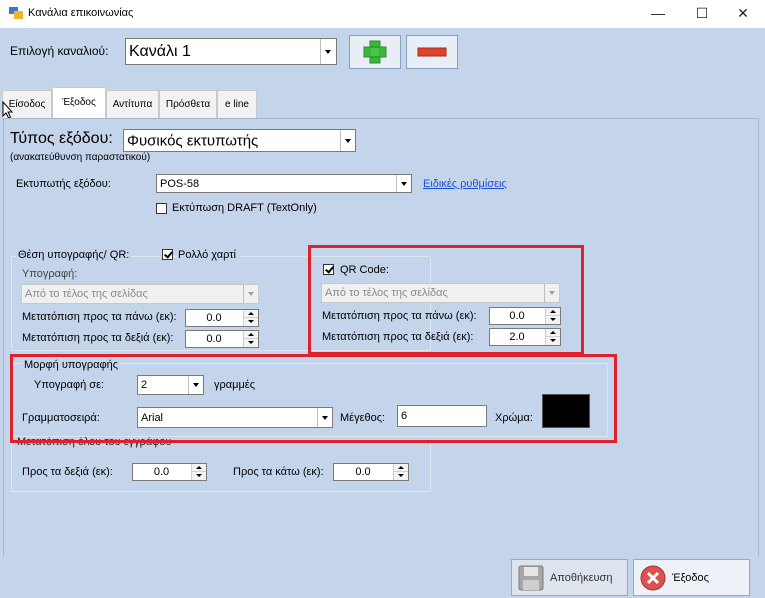 The height and width of the screenshot is (598, 765). What do you see at coordinates (59, 51) in the screenshot?
I see `channel-label: Επιλογή καναλιού:` at bounding box center [59, 51].